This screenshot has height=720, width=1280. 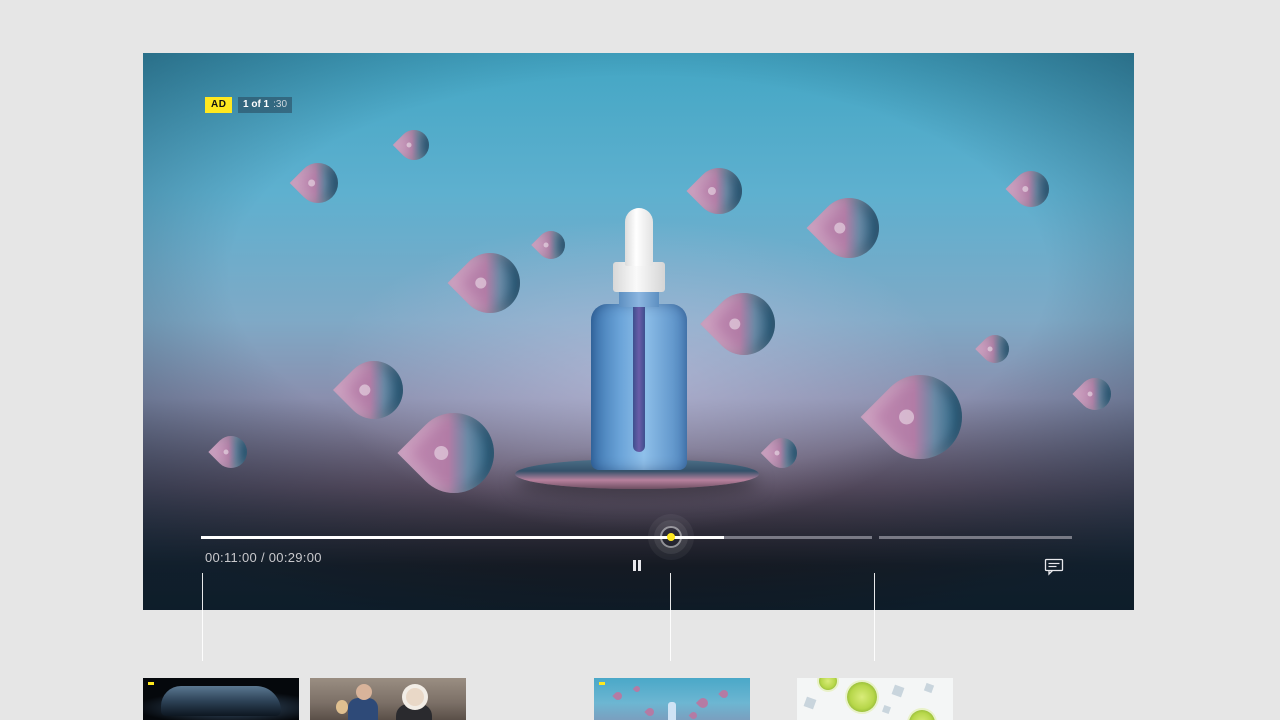 I want to click on thumbnail-limes, so click(x=875, y=699).